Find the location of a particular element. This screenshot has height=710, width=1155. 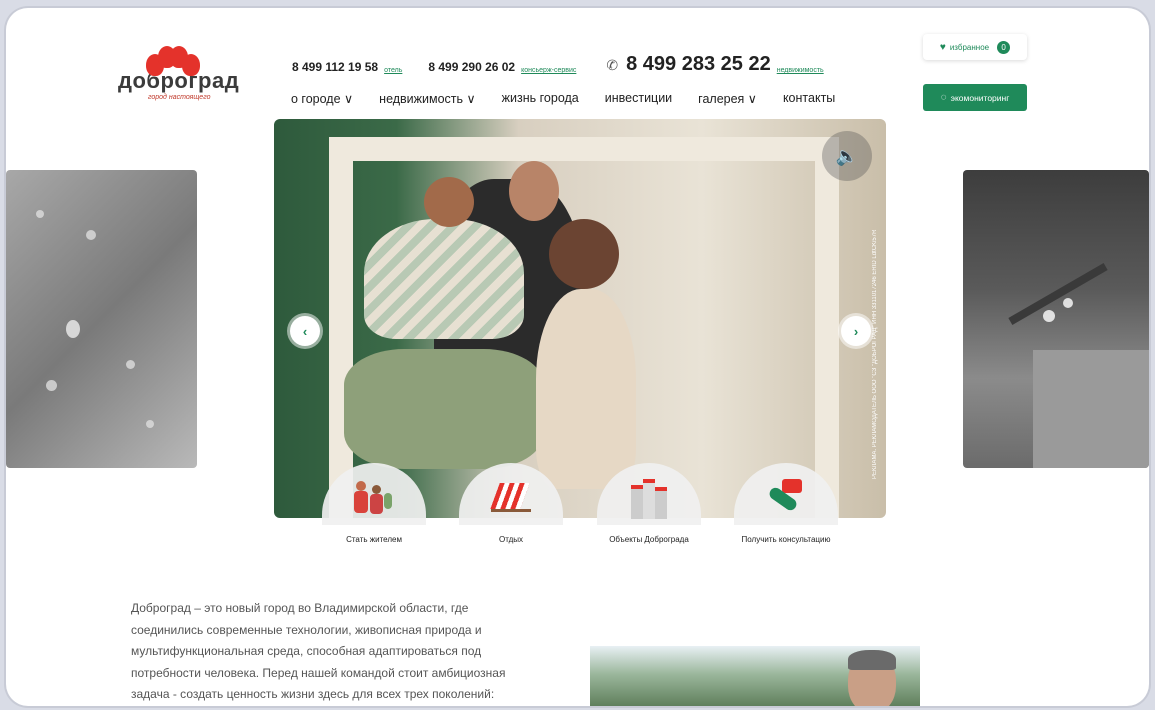

photo-hair is located at coordinates (872, 660).